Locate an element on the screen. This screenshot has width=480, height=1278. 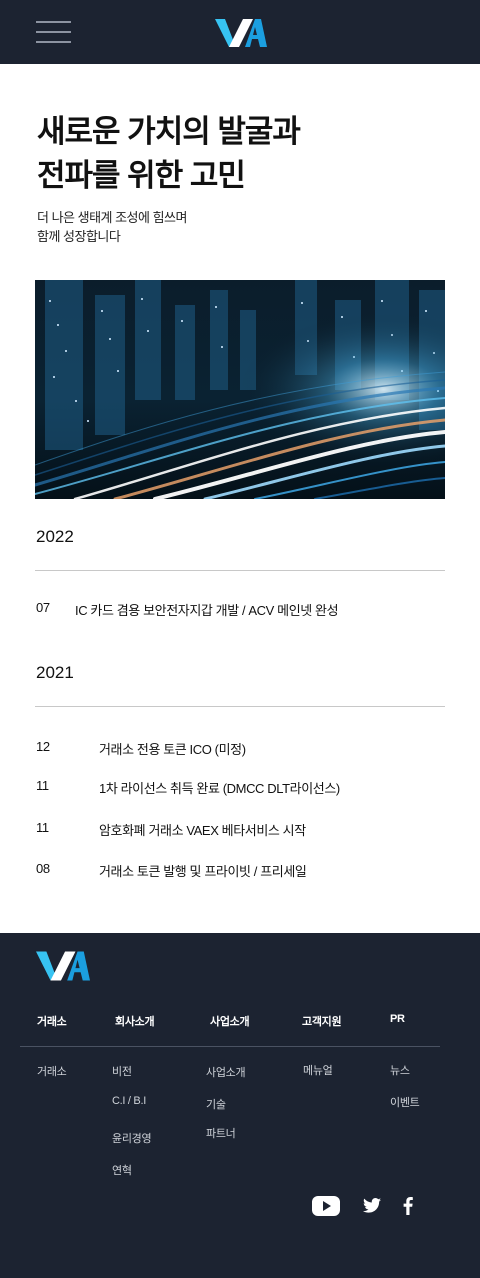
footer-link-partners: 파트너 is located at coordinates (221, 1133).